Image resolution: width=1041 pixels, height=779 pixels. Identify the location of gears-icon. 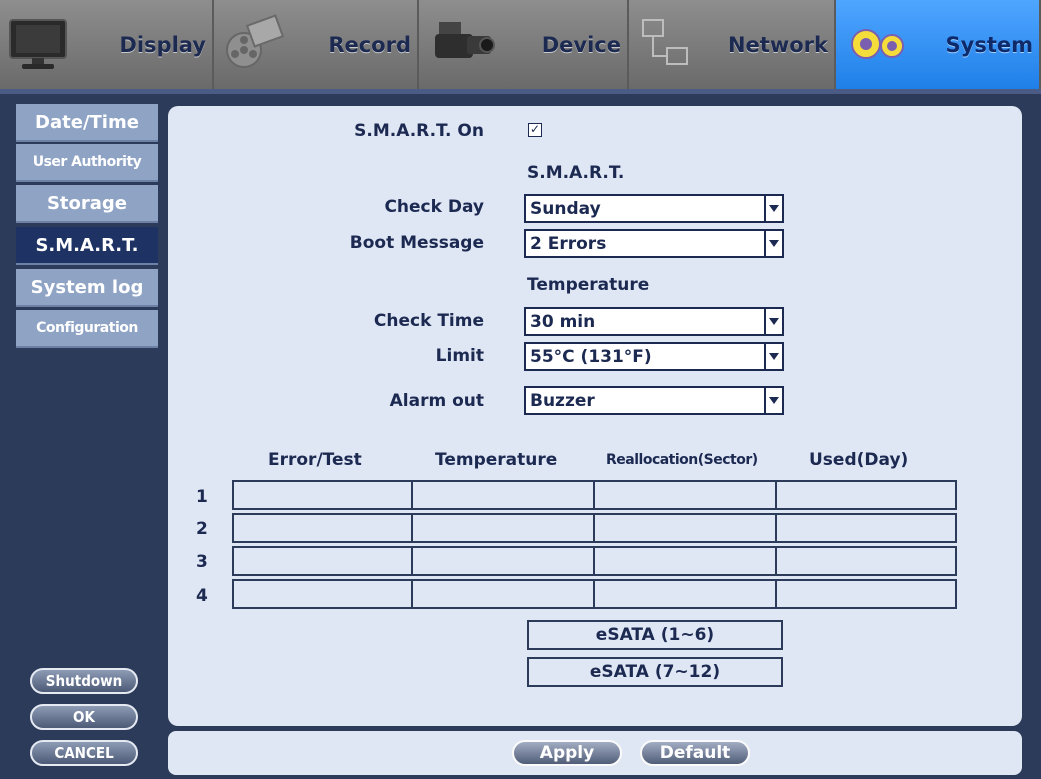
(875, 43).